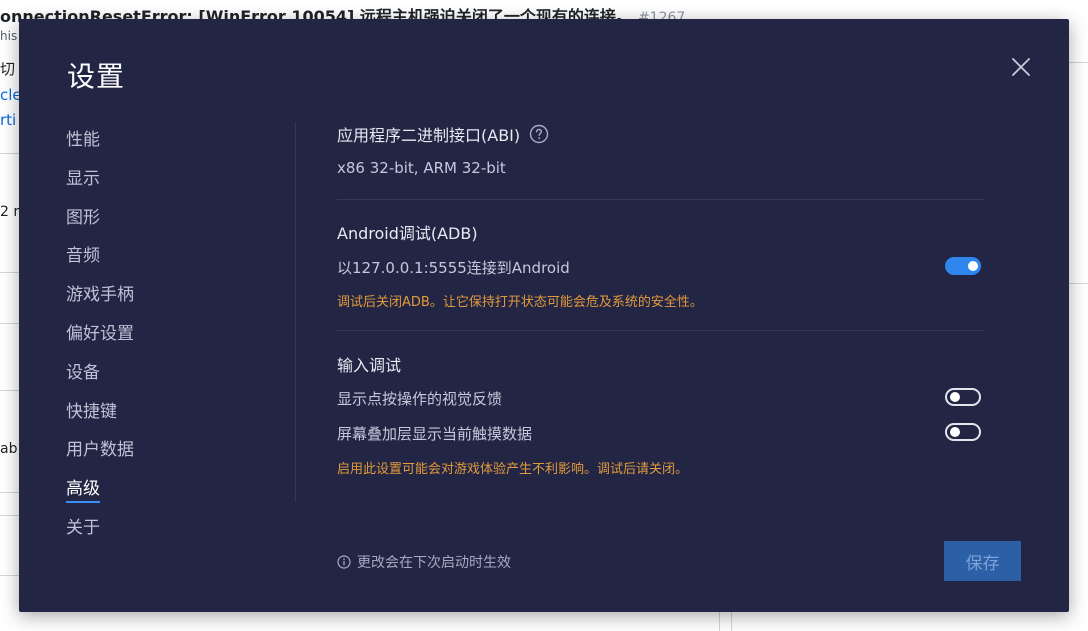 Image resolution: width=1088 pixels, height=631 pixels. Describe the element at coordinates (91, 411) in the screenshot. I see `nav-label: 快捷键` at that location.